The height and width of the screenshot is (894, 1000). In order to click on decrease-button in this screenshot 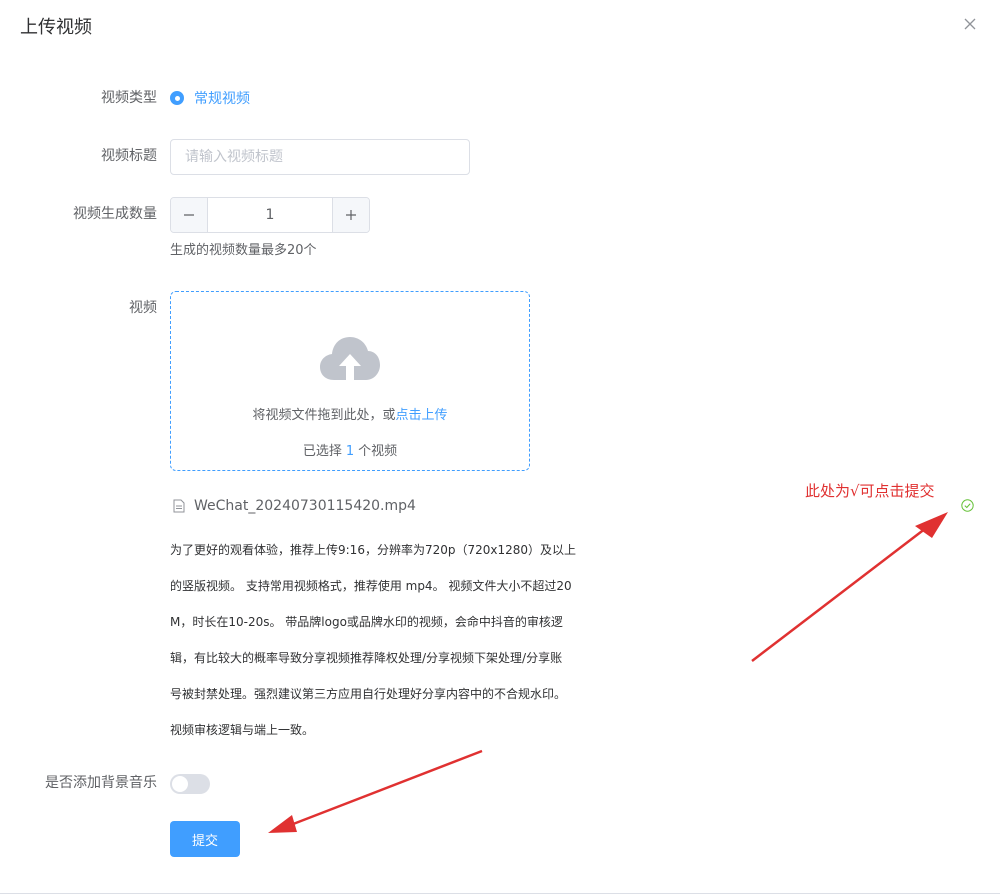, I will do `click(189, 215)`.